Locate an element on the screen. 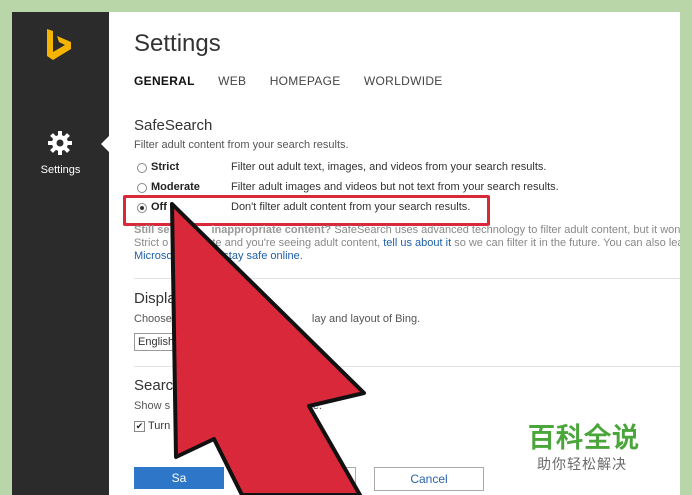 Image resolution: width=692 pixels, height=495 pixels. search-desc-b: type. is located at coordinates (310, 406).